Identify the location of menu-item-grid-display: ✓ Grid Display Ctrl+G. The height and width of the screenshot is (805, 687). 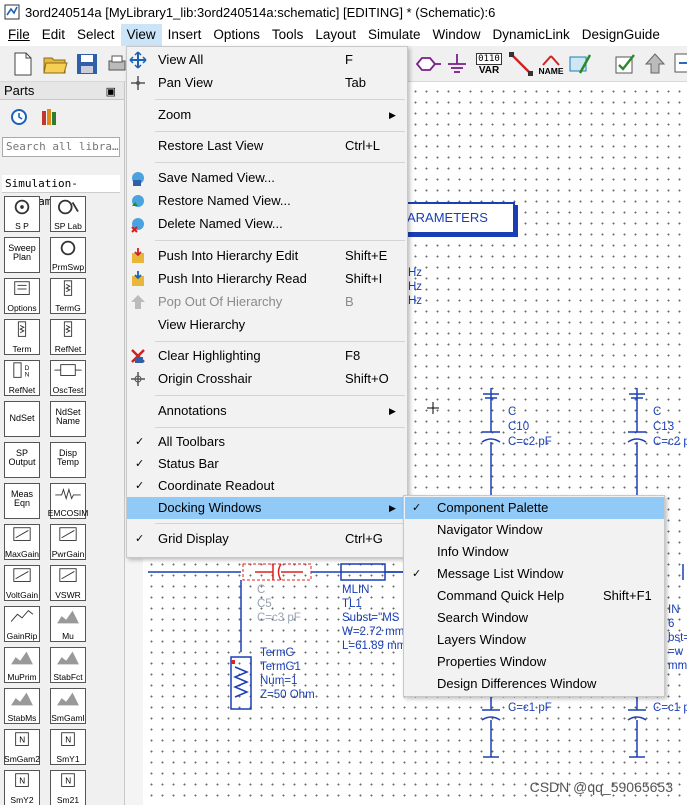
(267, 539).